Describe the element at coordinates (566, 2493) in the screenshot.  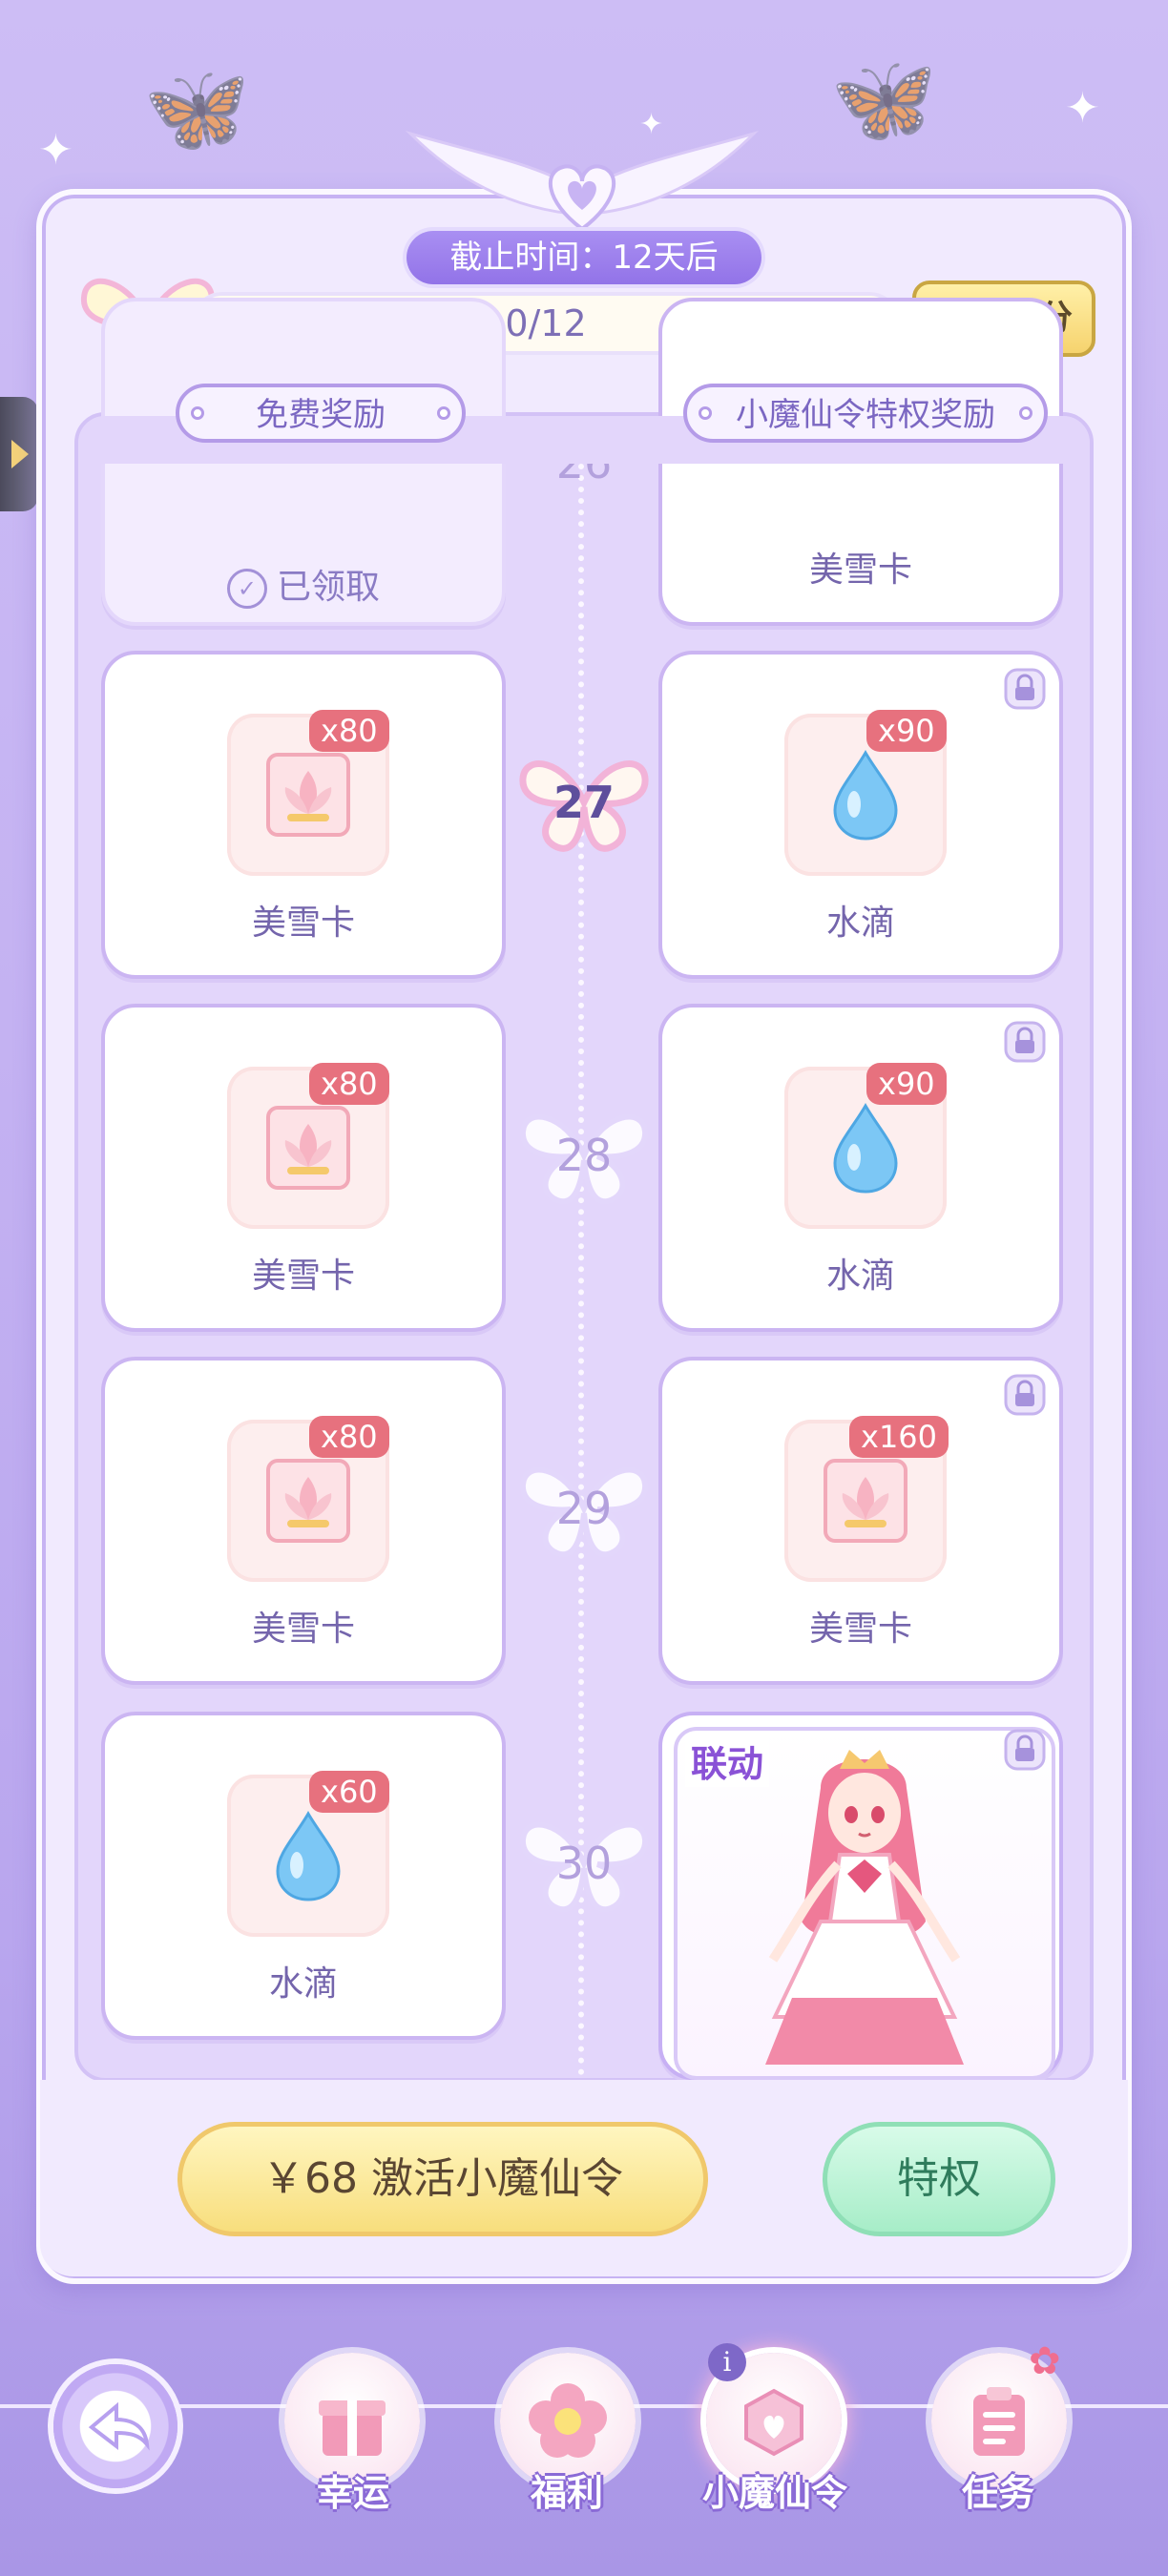
I see `nav-welfare-label: 福利` at that location.